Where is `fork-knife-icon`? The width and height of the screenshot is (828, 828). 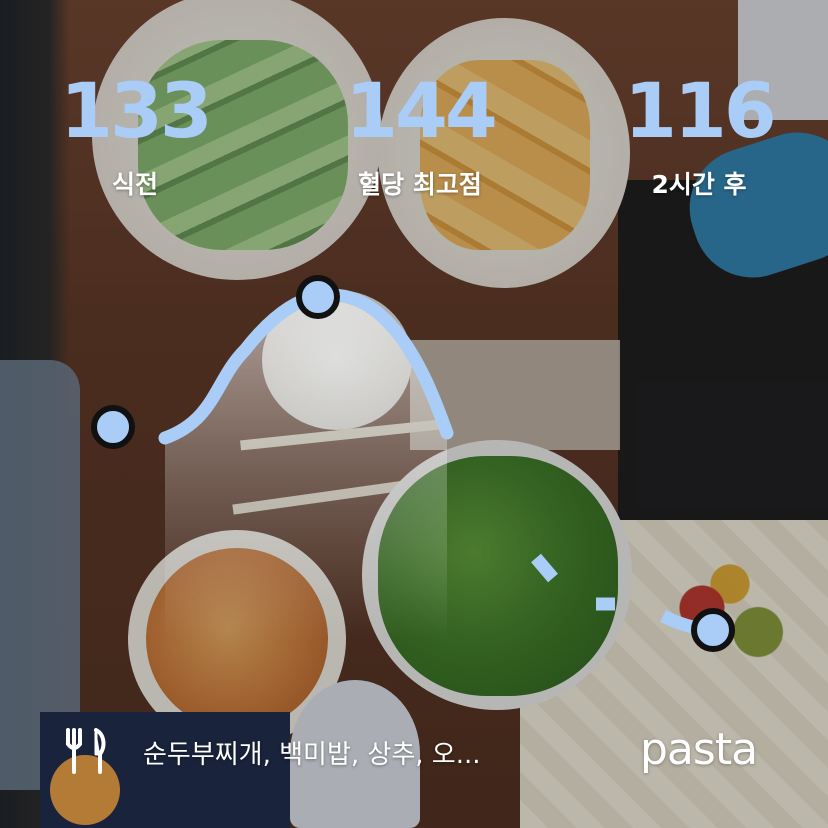 fork-knife-icon is located at coordinates (86, 751).